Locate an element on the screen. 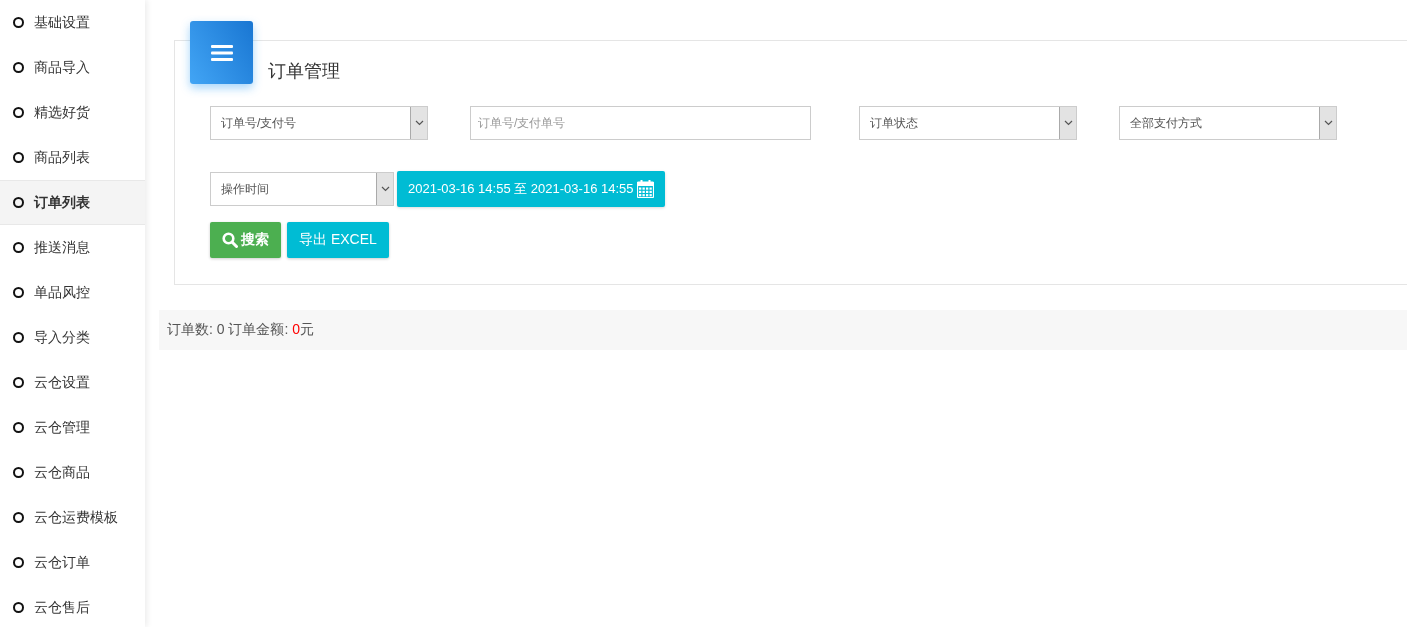 The height and width of the screenshot is (627, 1407). sidebar-item: 云仓管理 is located at coordinates (72, 427).